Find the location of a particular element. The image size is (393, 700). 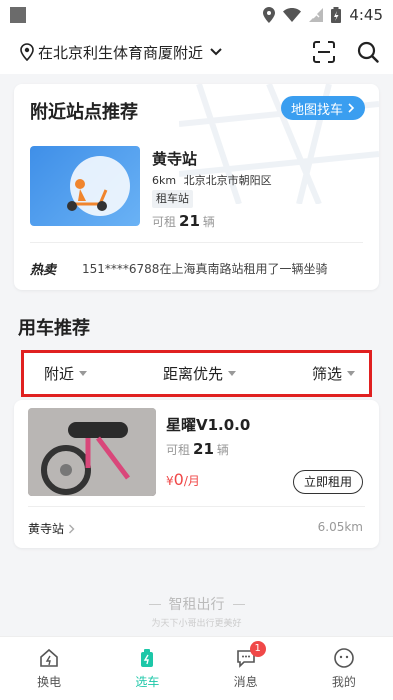

brand-footer: 智租出行 为天下小哥出行更美好 is located at coordinates (196, 611).